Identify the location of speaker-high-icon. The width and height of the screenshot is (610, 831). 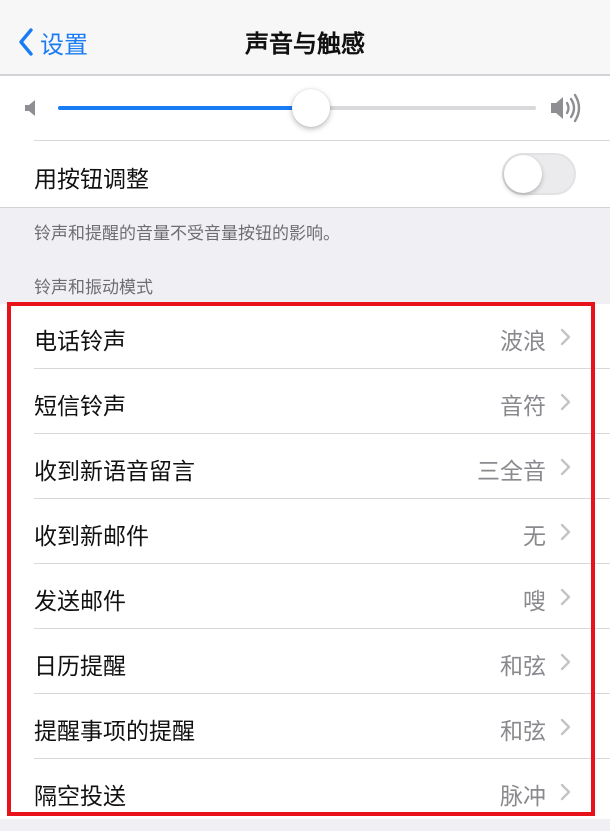
(566, 108).